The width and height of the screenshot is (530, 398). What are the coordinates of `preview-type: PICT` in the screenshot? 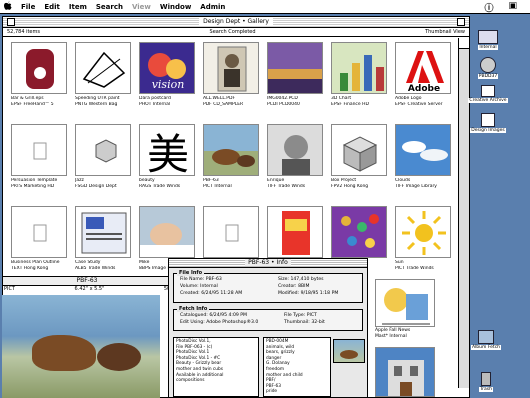 It's located at (10, 289).